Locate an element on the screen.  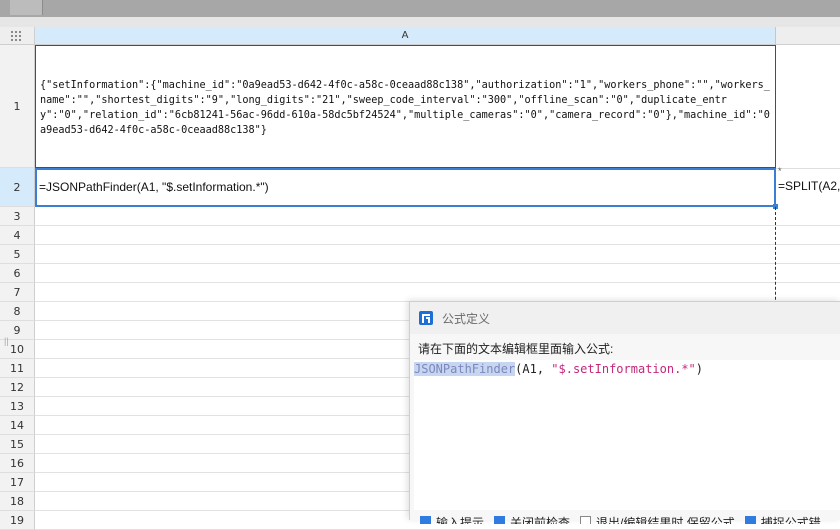
formula-text: JSONPathFinder(A1, "$.setInformation.*") is located at coordinates (558, 369).